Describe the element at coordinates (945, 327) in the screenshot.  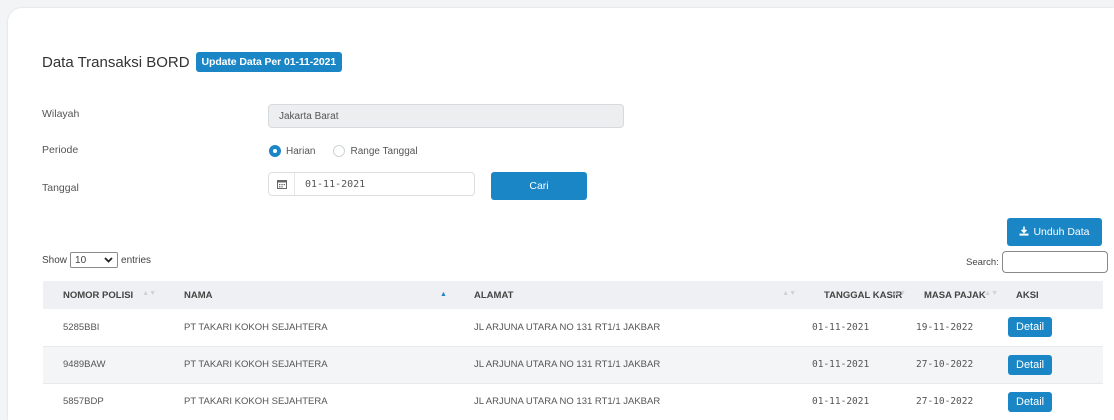
I see `cell-masa-pajak: 19-11-2022` at that location.